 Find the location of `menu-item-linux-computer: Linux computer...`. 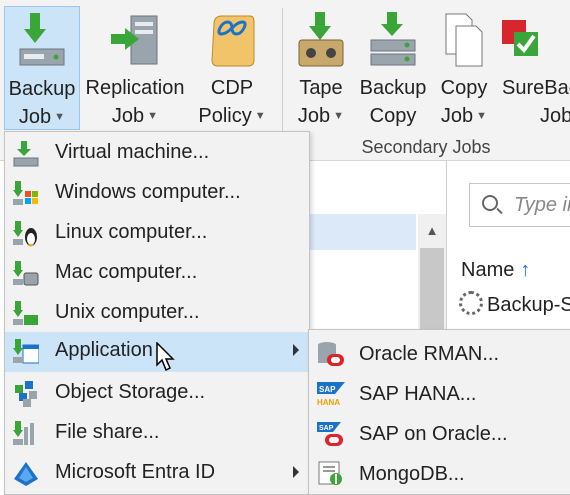

menu-item-linux-computer: Linux computer... is located at coordinates (157, 234).